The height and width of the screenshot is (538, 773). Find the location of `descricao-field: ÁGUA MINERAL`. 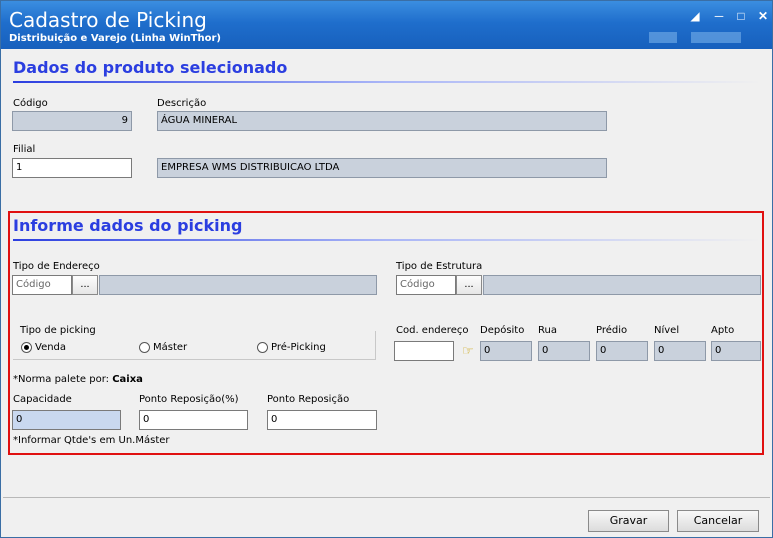

descricao-field: ÁGUA MINERAL is located at coordinates (382, 121).